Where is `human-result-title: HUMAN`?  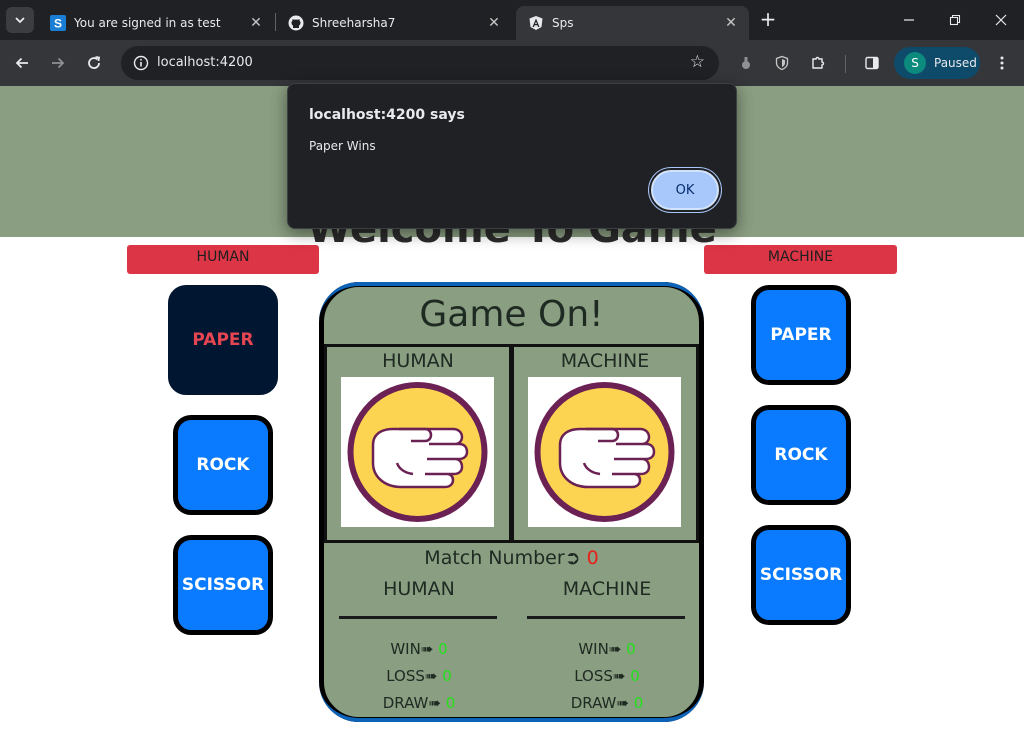 human-result-title: HUMAN is located at coordinates (418, 361).